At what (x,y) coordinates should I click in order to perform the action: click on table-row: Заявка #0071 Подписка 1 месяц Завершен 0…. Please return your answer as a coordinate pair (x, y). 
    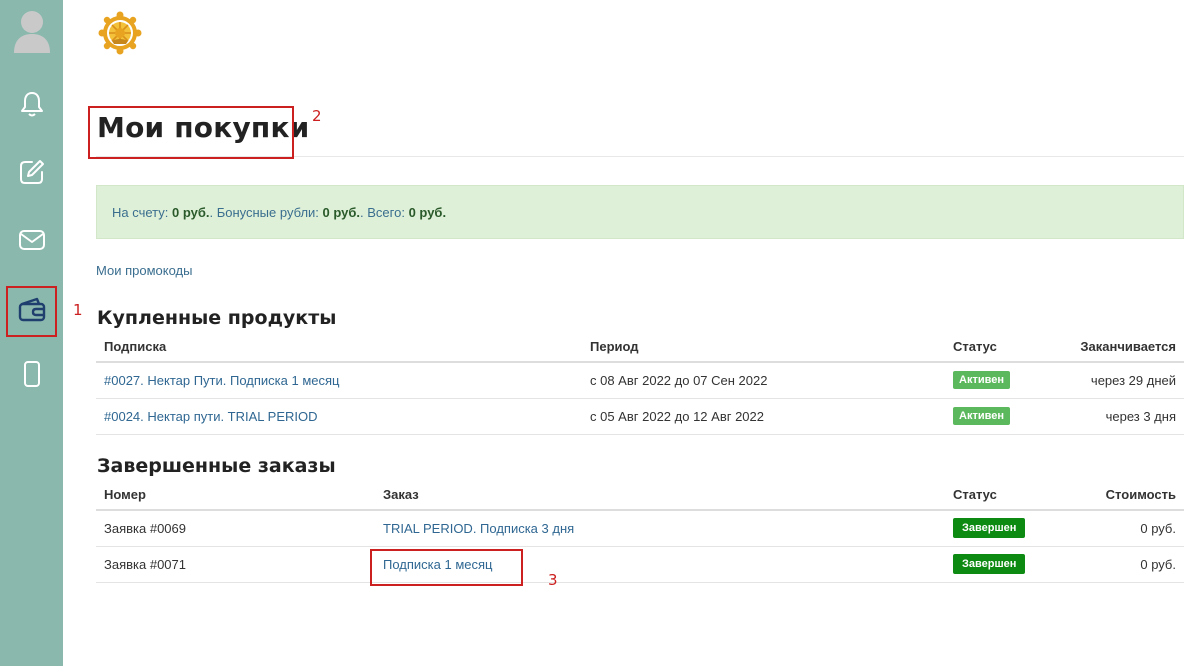
    Looking at the image, I should click on (640, 564).